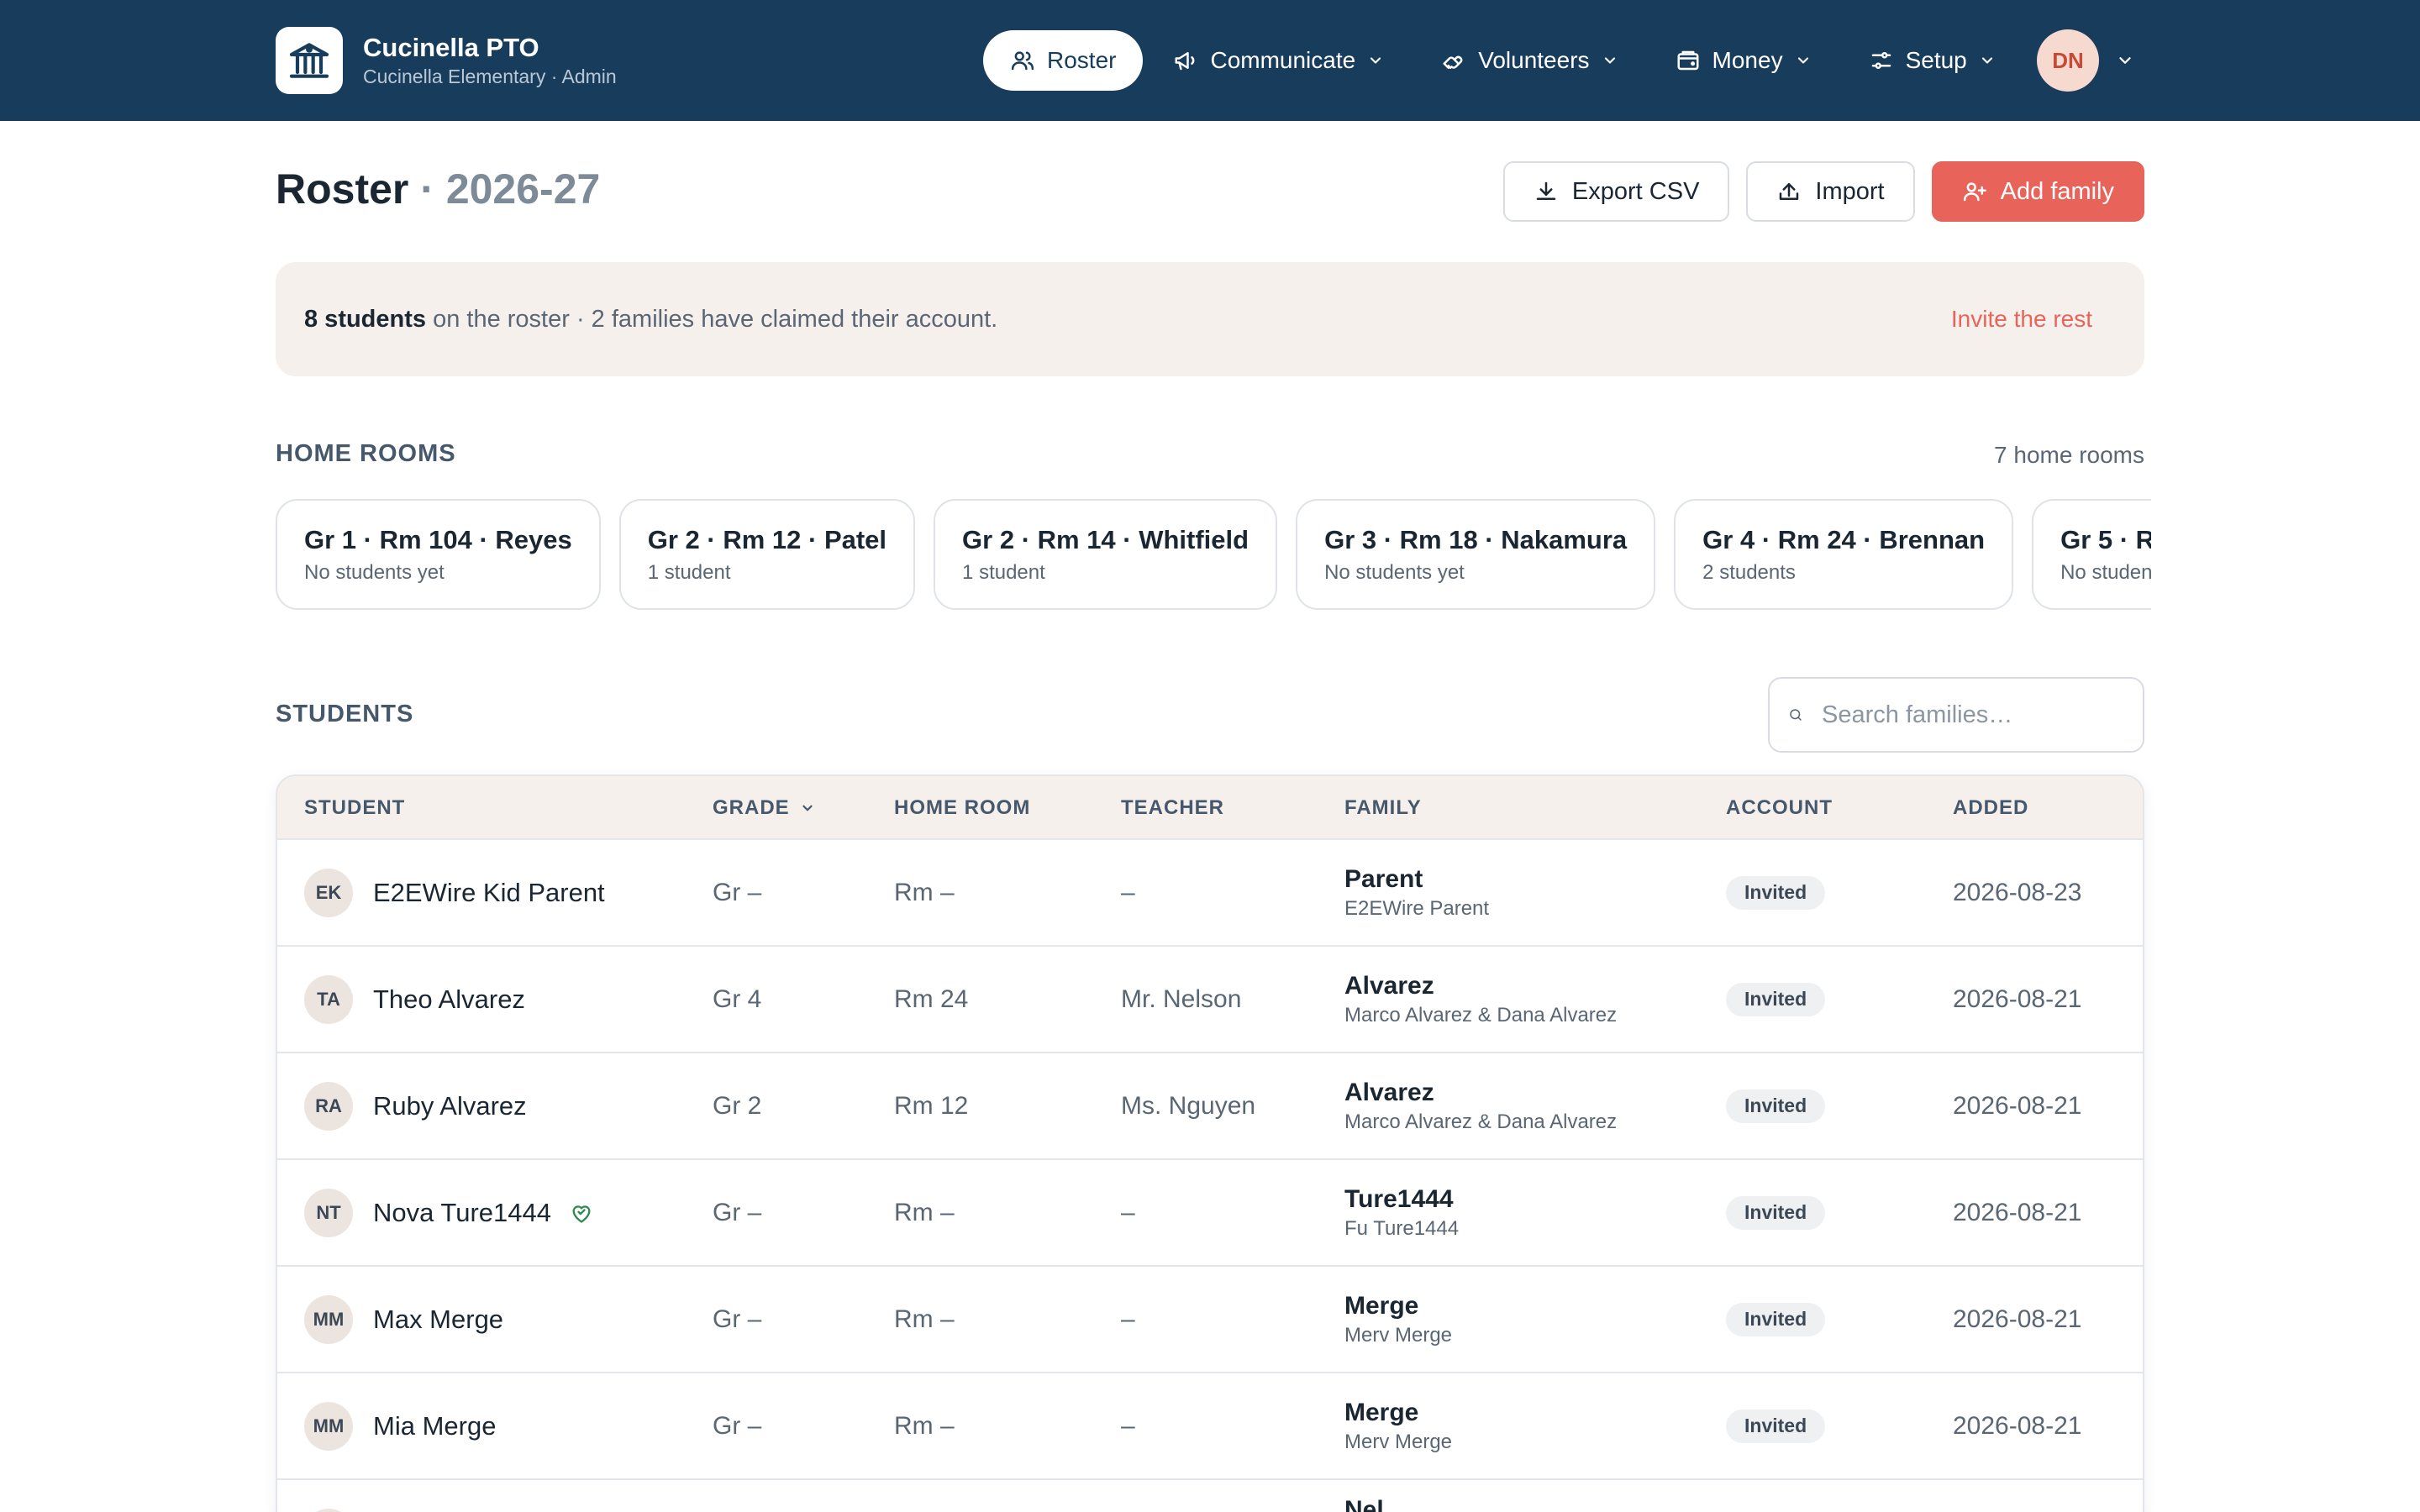 This screenshot has width=2420, height=1512. I want to click on family-name: Ture1444, so click(1399, 1199).